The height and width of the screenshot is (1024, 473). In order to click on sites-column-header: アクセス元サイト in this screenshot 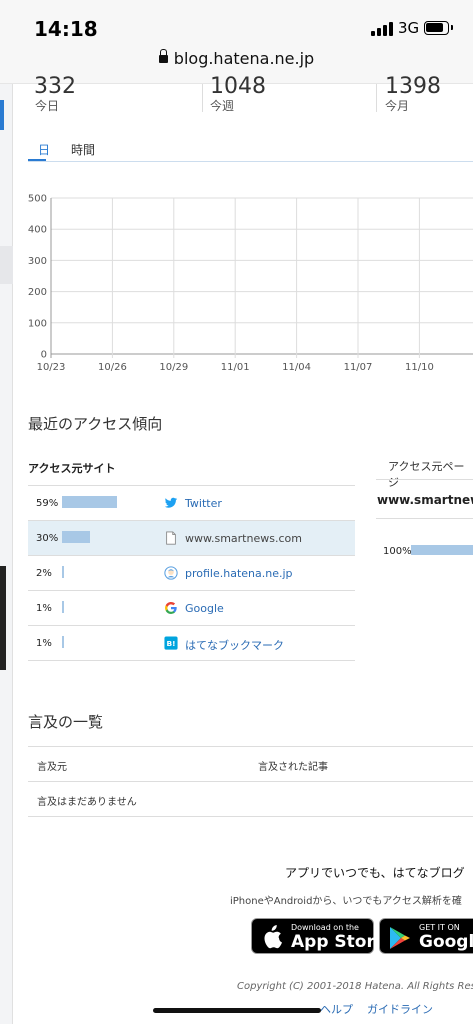, I will do `click(72, 468)`.